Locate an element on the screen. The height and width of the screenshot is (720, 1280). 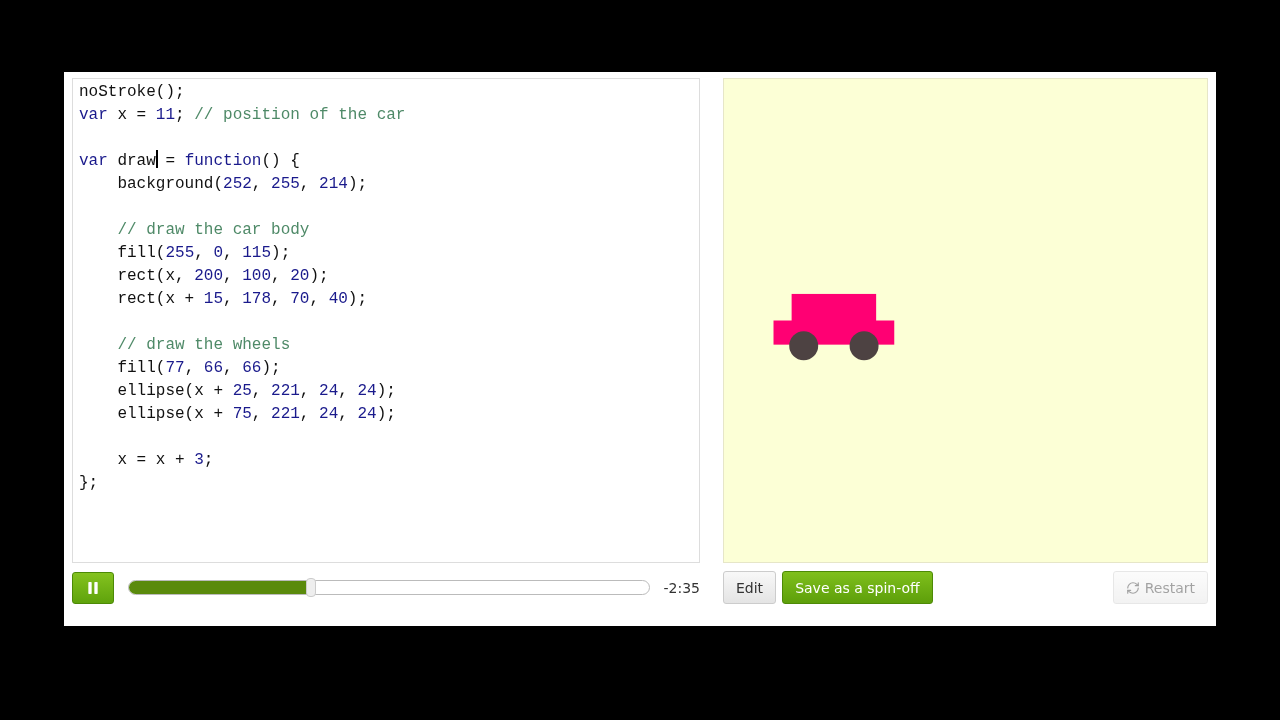
code-line: rect(x, 200, 100, 20); is located at coordinates (223, 276).